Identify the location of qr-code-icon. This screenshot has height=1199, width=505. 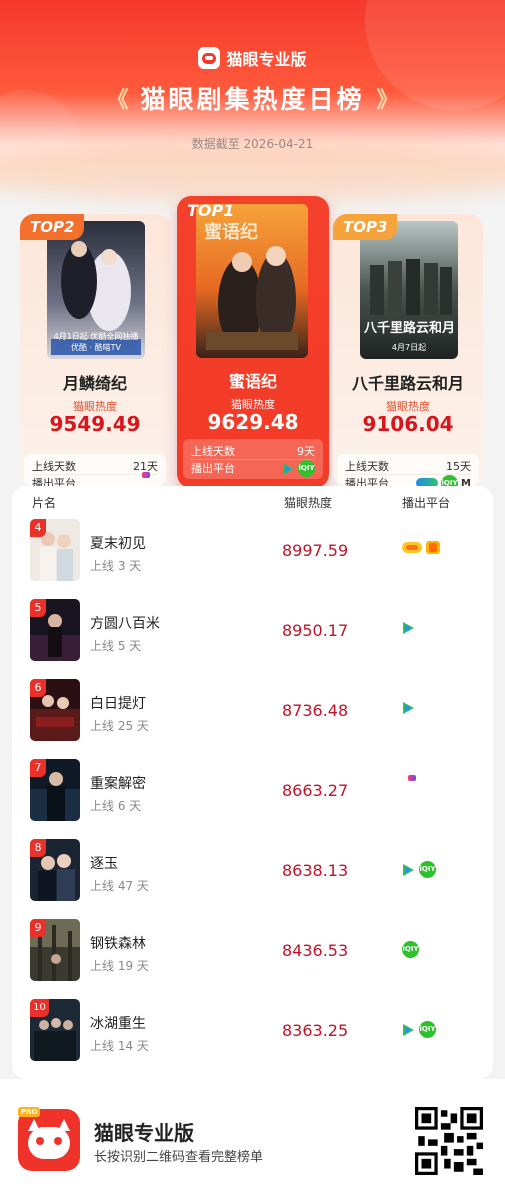
(449, 1141).